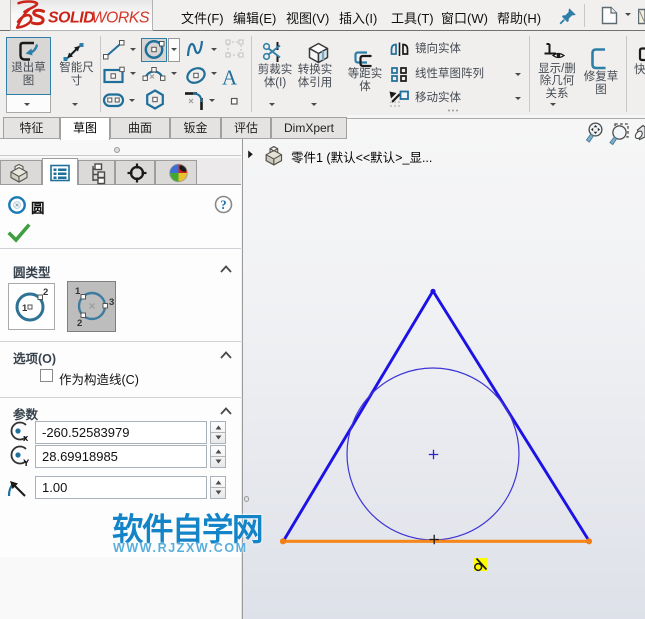 The height and width of the screenshot is (619, 645). What do you see at coordinates (71, 18) in the screenshot?
I see `svg-text: SOLID` at bounding box center [71, 18].